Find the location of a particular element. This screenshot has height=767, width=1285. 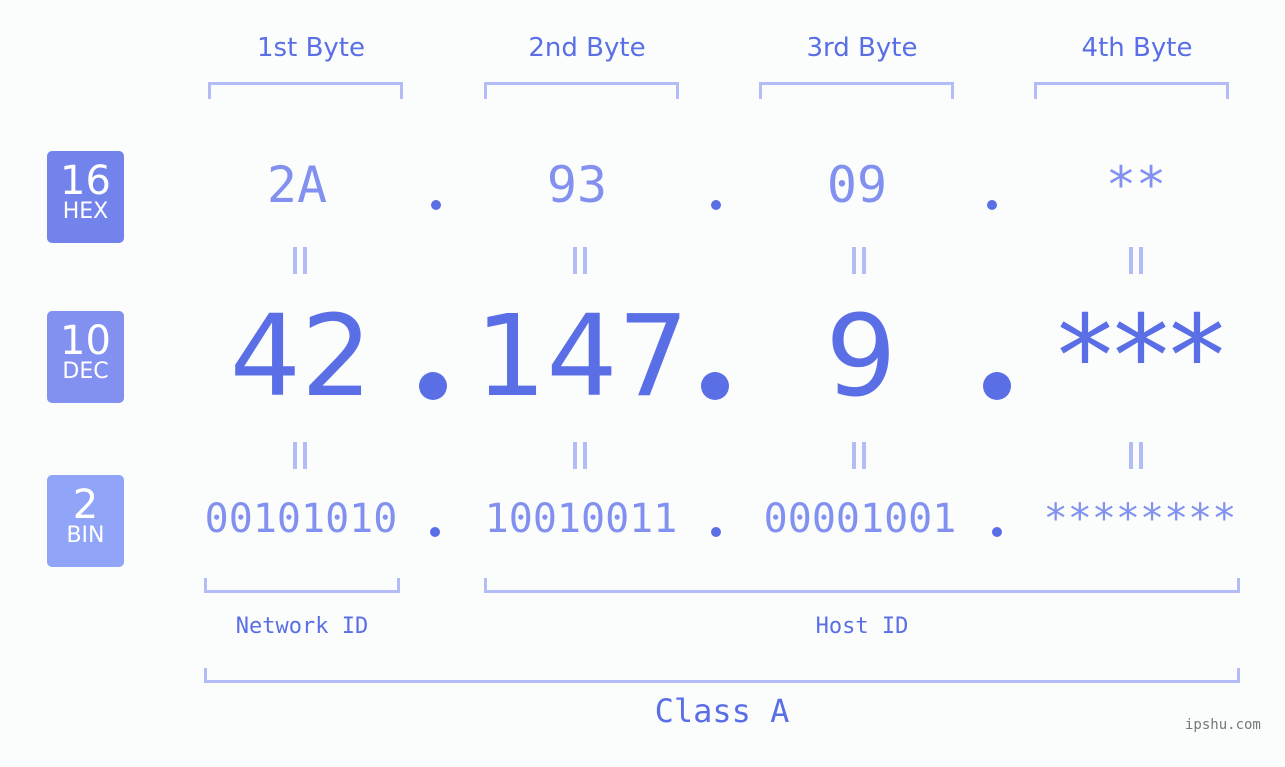

hex-value-3: 09 is located at coordinates (857, 185).